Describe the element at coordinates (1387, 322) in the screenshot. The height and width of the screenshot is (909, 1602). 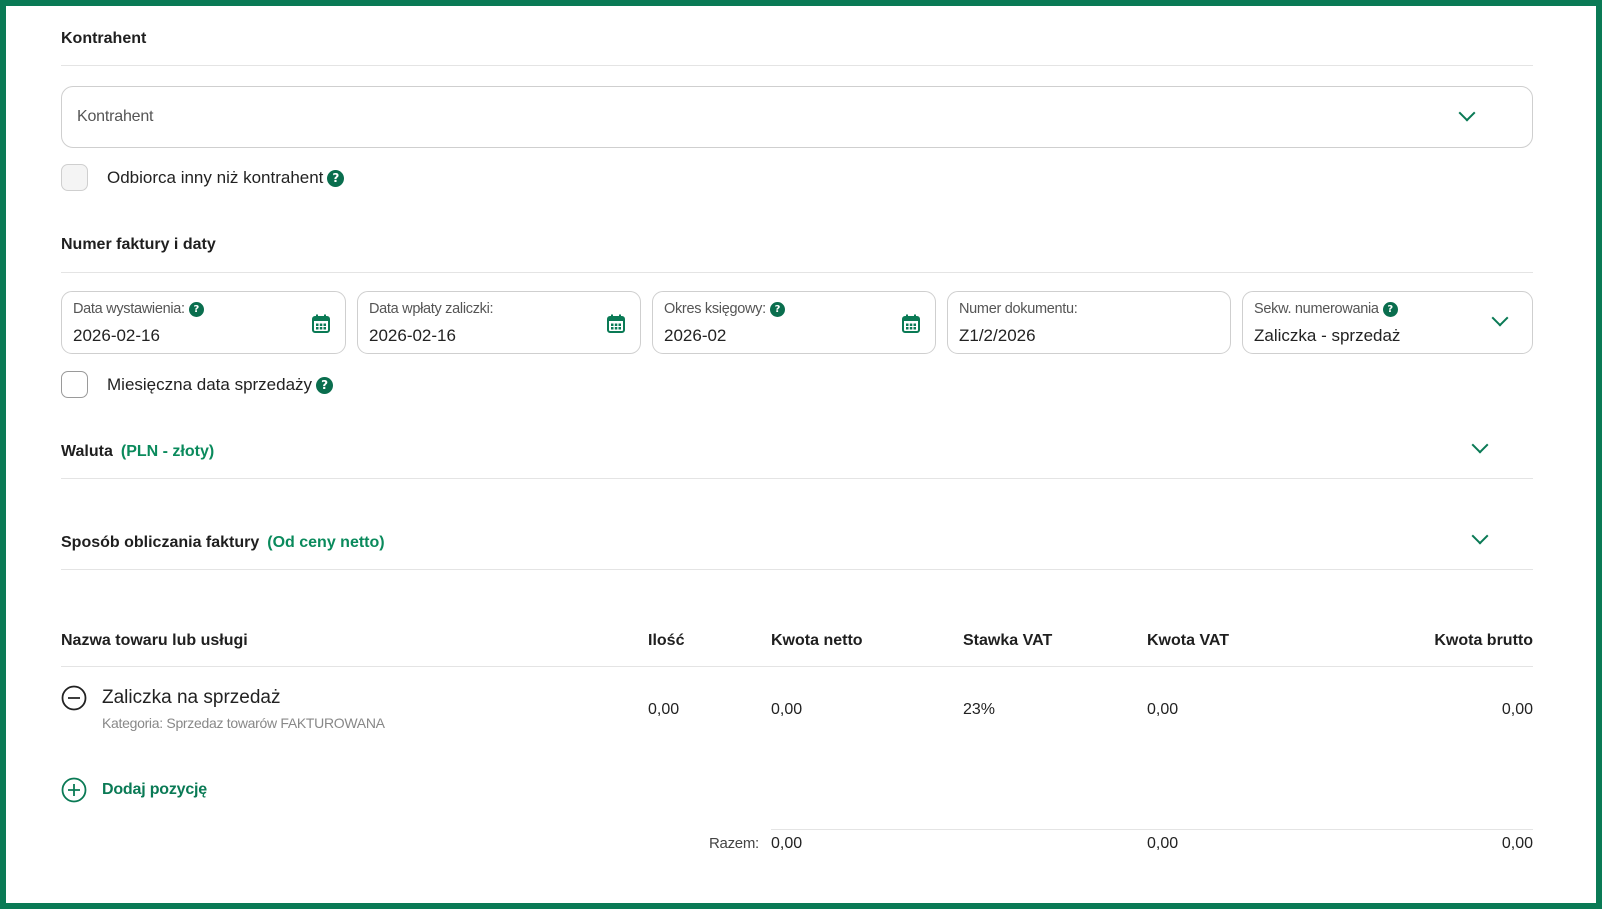
I see `numbering-sequence-select: Sekw. numerowania? Zaliczka - sprzedaż` at that location.